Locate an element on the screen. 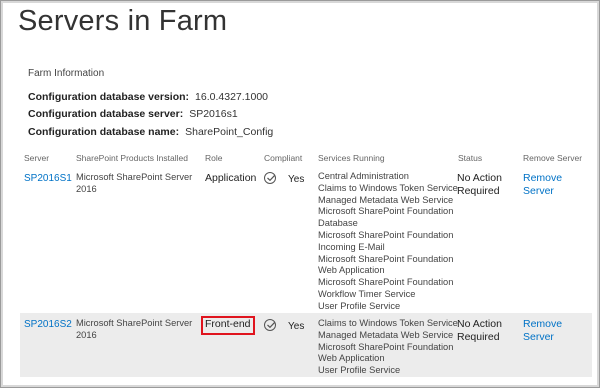 The width and height of the screenshot is (602, 390). server-role: Application is located at coordinates (231, 178).